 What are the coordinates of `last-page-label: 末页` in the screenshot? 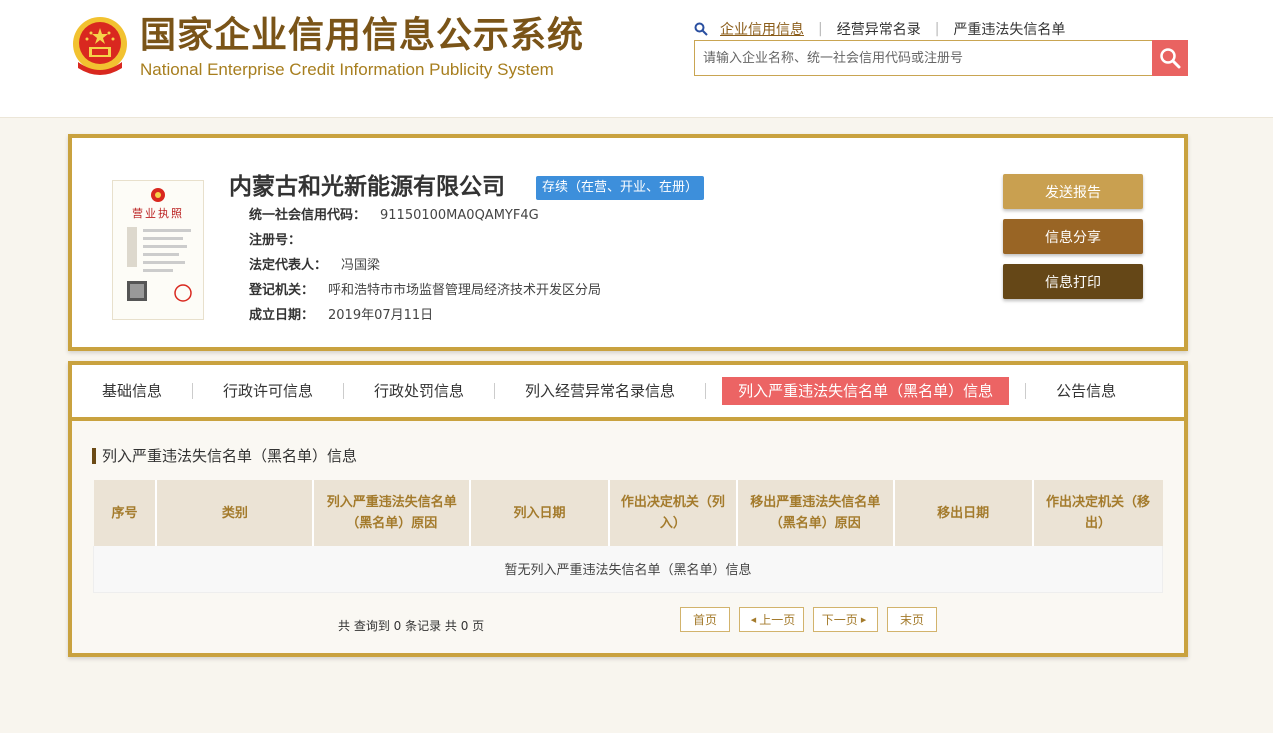 It's located at (911, 620).